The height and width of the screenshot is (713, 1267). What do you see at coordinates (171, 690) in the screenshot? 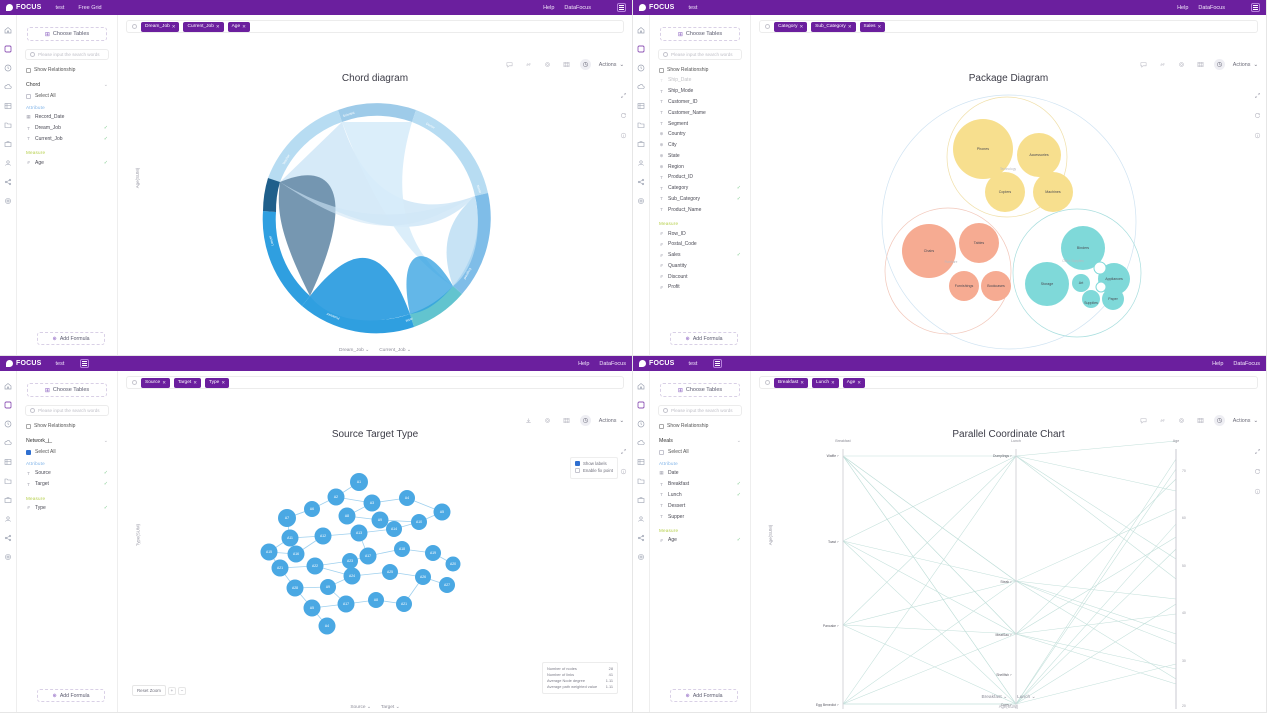
I see `zoom-in-button: +` at bounding box center [171, 690].